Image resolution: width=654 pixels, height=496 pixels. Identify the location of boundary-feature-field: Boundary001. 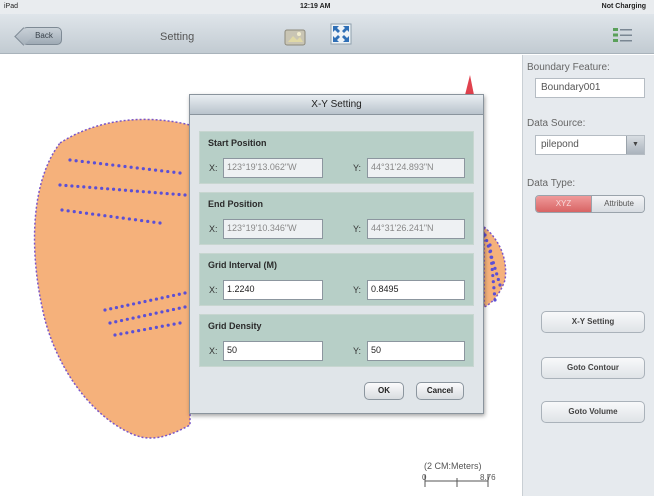
(590, 88).